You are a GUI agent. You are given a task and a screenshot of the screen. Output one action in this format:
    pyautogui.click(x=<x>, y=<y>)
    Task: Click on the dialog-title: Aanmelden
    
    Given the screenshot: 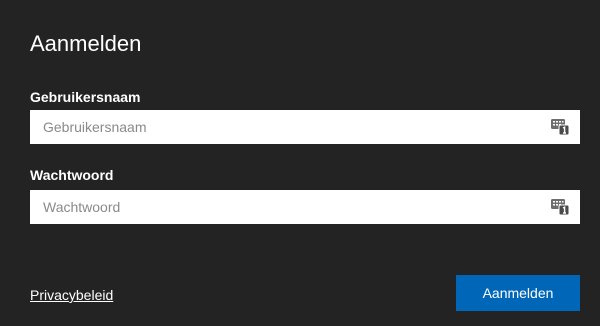 What is the action you would take?
    pyautogui.click(x=86, y=43)
    